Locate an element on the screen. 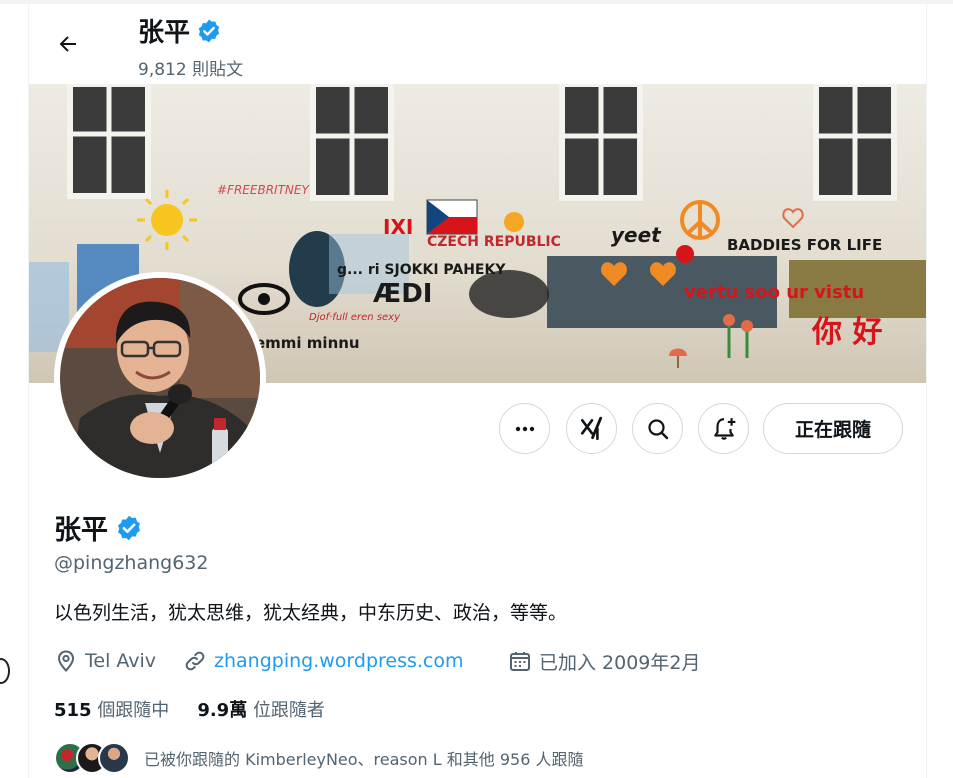 This screenshot has height=778, width=953. followed-by-row: 已被你跟隨的 KimberleyNeo、reason L 和其他 956 人跟隨 is located at coordinates (319, 758).